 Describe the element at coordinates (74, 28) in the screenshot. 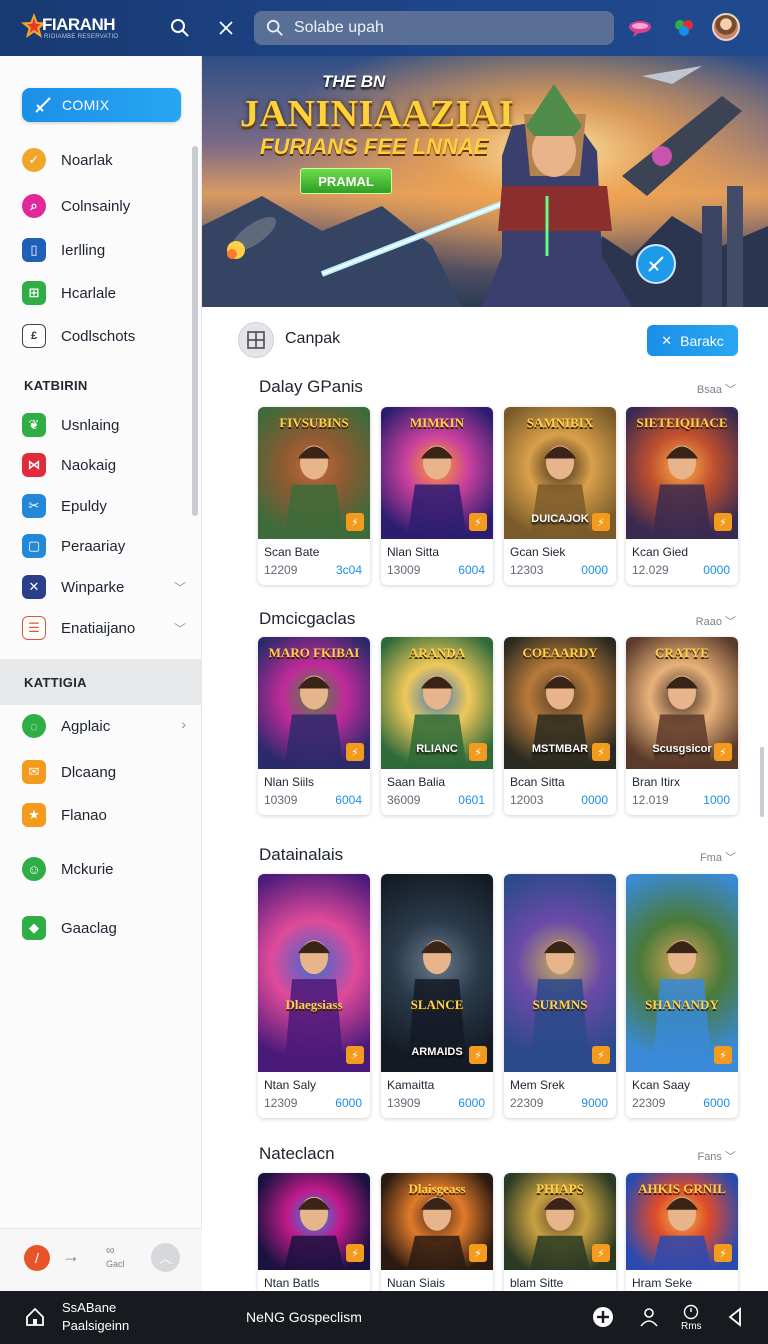

I see `app-logo: FIARANH RIOIAMBE RESERVATIO` at that location.